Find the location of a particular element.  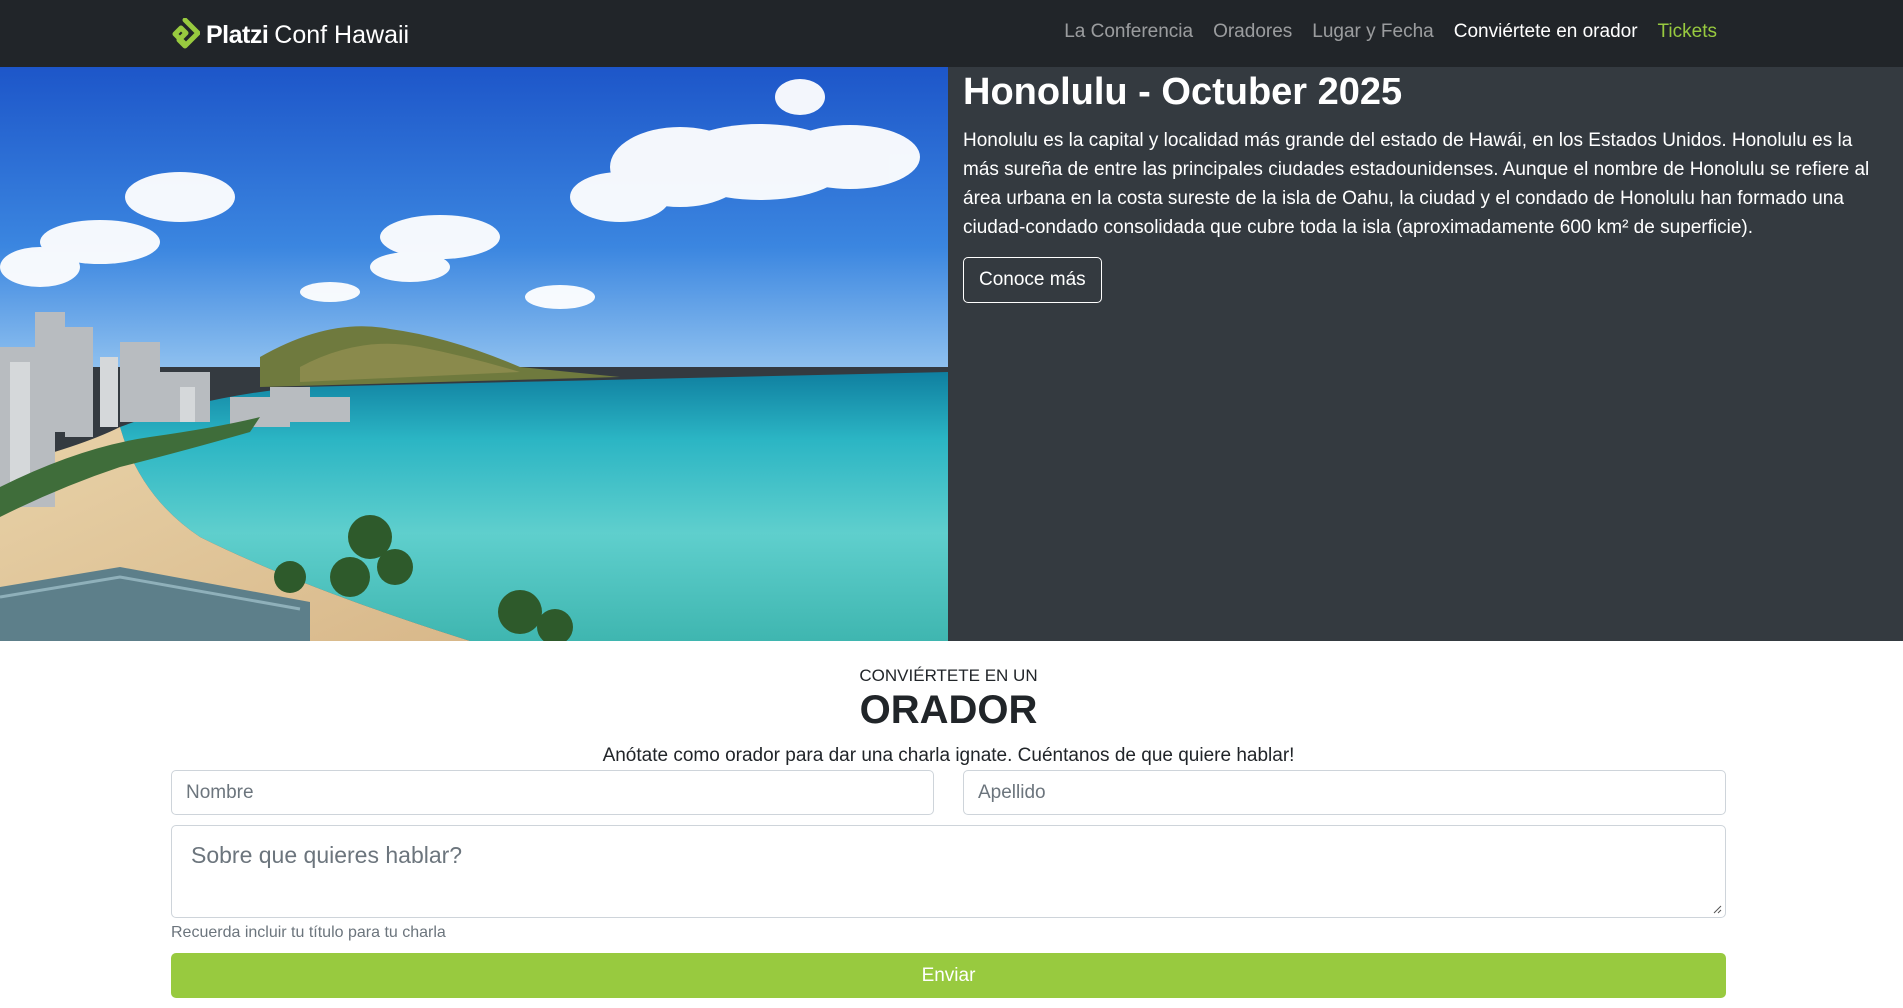

nav-link-conviertete-en-orador: Conviértete en orador is located at coordinates (1546, 32).